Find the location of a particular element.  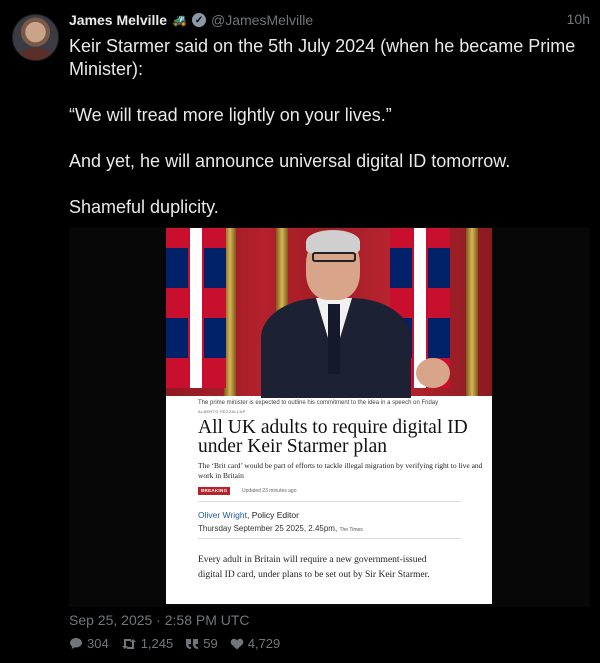

person-hand is located at coordinates (433, 373).